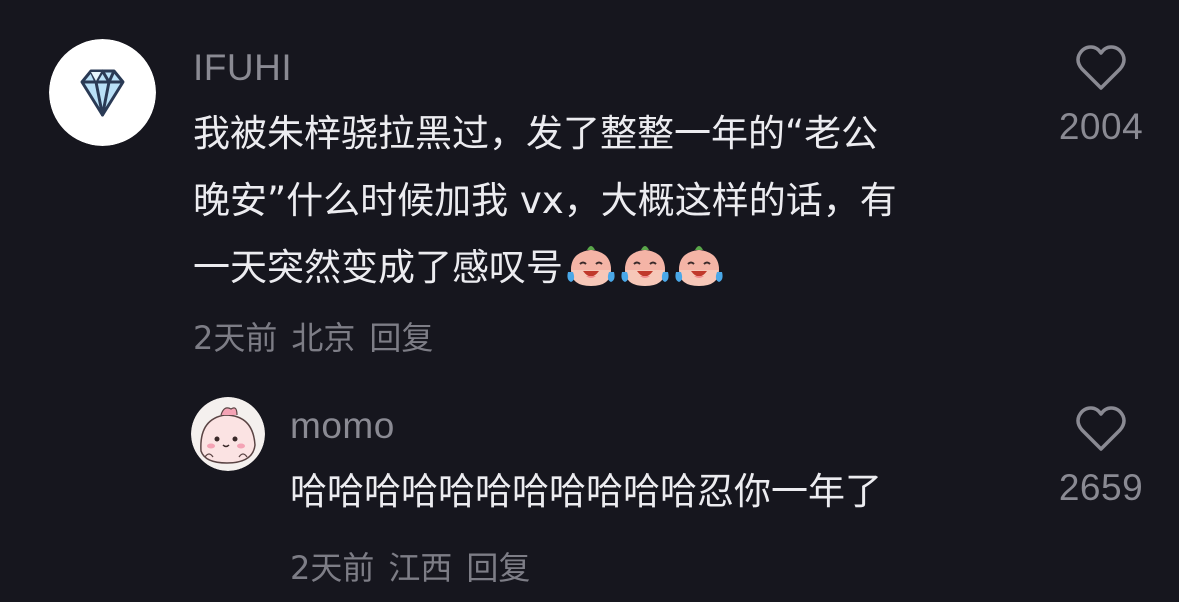 The image size is (1179, 602). I want to click on comment-text-line: 晚安”什么时候加我 vx，大概这样的话，有, so click(545, 200).